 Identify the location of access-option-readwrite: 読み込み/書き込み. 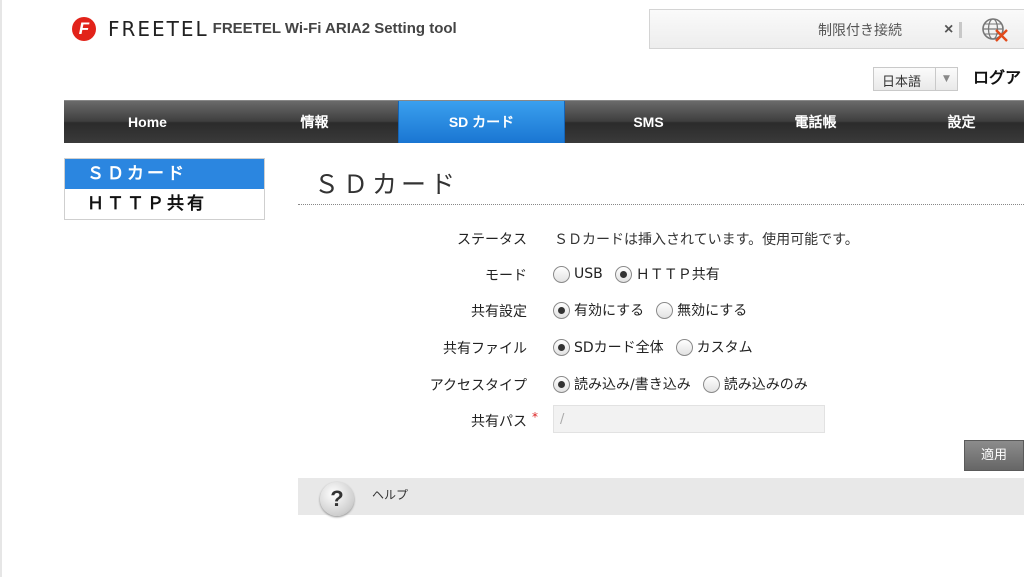
(622, 384).